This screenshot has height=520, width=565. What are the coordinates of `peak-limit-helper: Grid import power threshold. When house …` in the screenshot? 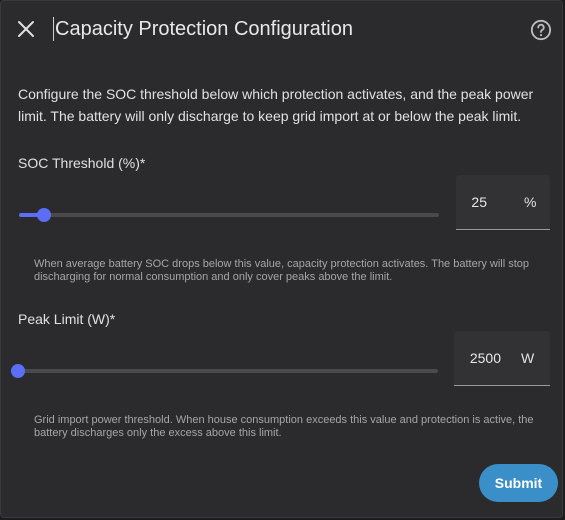 It's located at (284, 426).